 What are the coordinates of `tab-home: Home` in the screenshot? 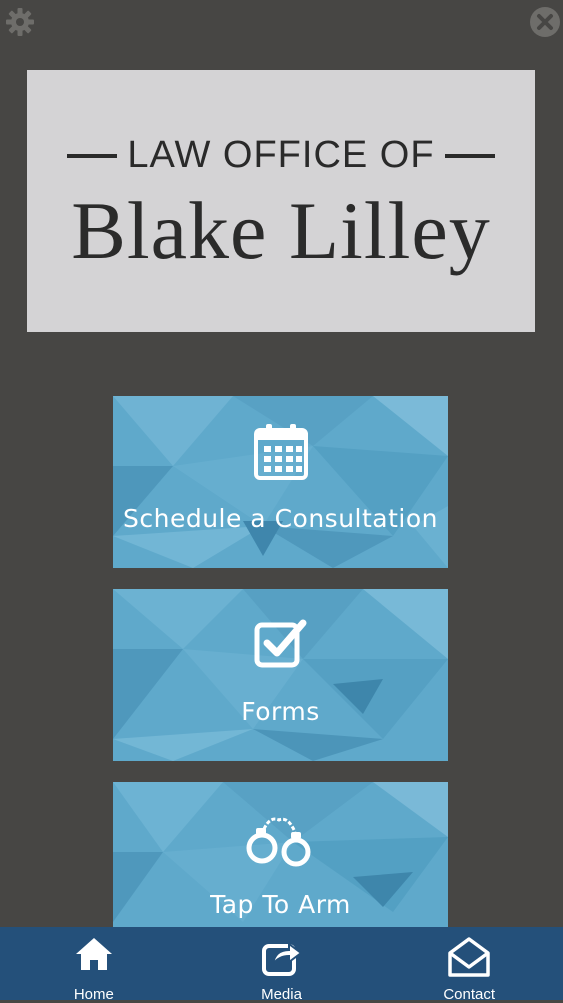 It's located at (94, 965).